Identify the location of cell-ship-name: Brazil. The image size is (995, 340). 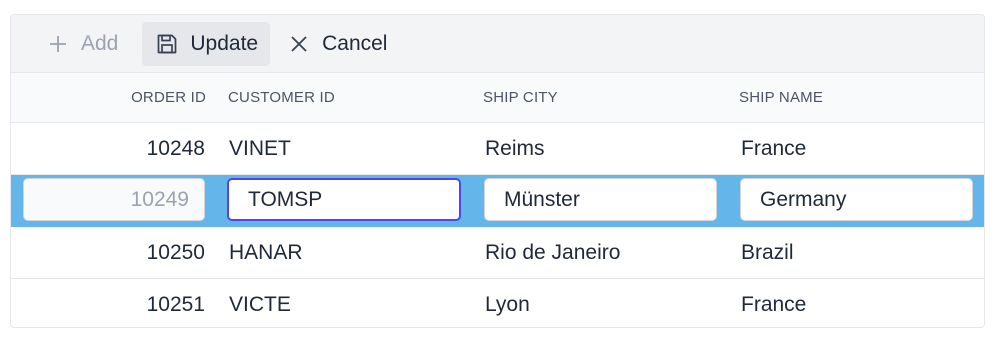
(767, 252).